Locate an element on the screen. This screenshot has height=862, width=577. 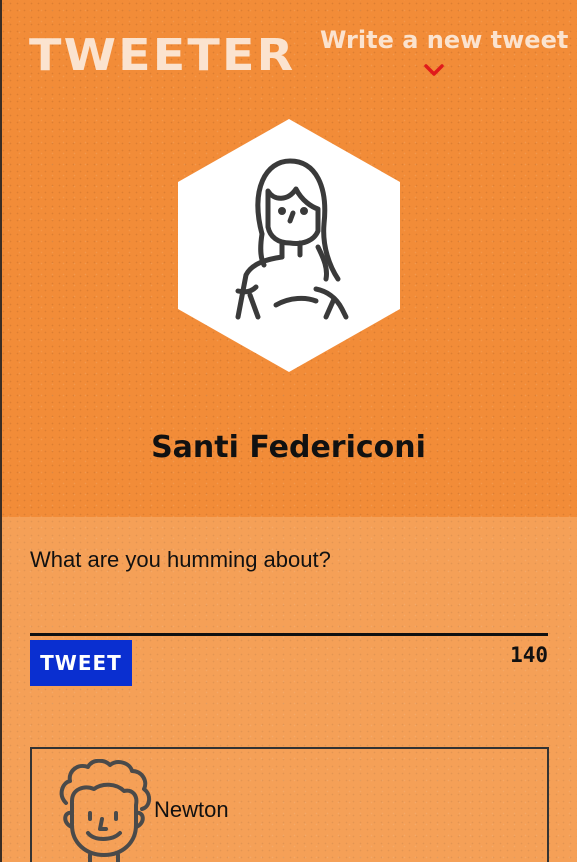
woman-avatar-icon is located at coordinates (289, 245).